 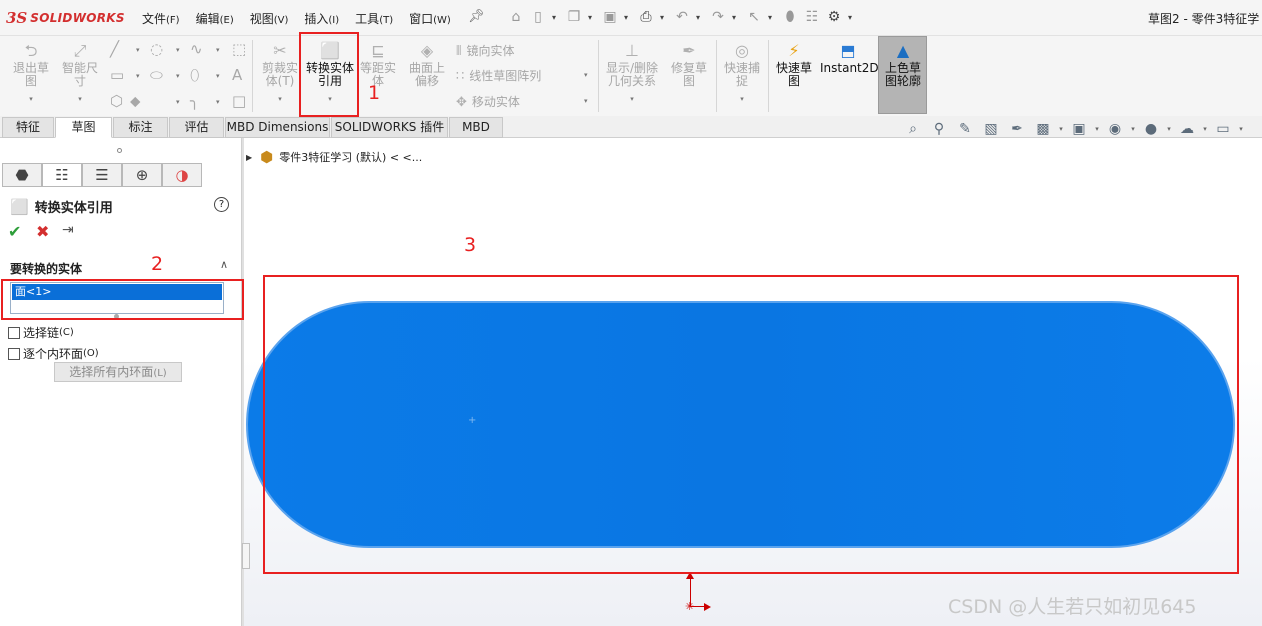 I want to click on redo-icon: ↷, so click(x=718, y=17).